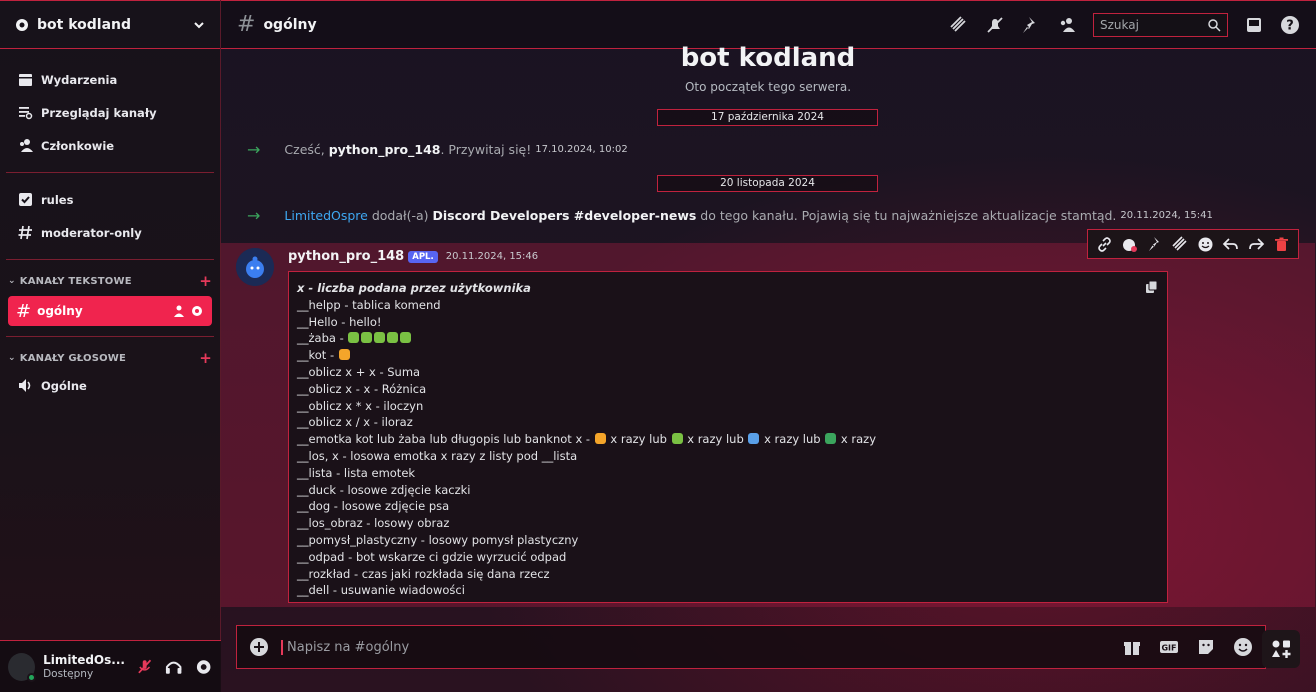  What do you see at coordinates (1132, 647) in the screenshot?
I see `gift-icon` at bounding box center [1132, 647].